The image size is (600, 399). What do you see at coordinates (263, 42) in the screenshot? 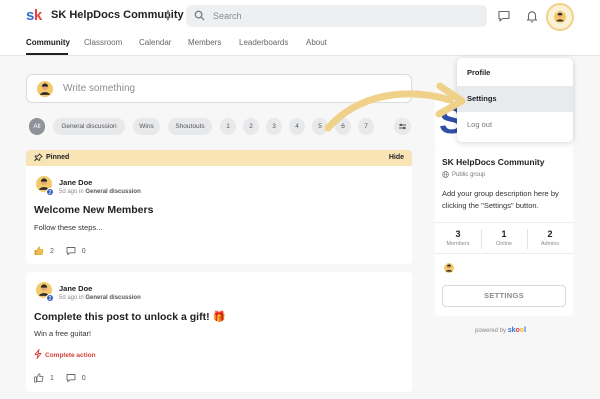
I see `tab-leaderboards: Leaderboards` at bounding box center [263, 42].